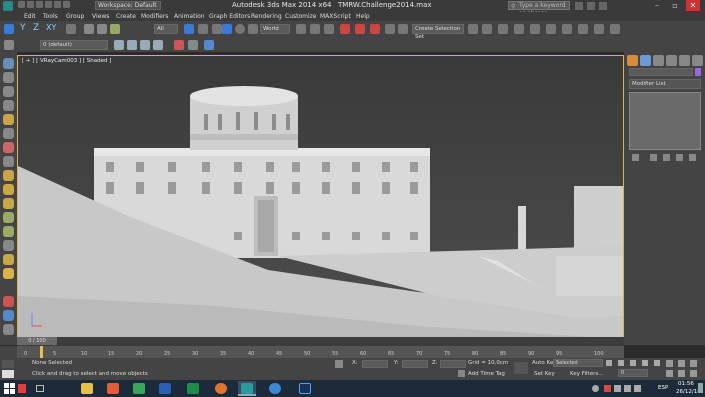 Image resolution: width=705 pixels, height=397 pixels. Describe the element at coordinates (247, 388) in the screenshot. I see `taskbar-3dsmax` at that location.